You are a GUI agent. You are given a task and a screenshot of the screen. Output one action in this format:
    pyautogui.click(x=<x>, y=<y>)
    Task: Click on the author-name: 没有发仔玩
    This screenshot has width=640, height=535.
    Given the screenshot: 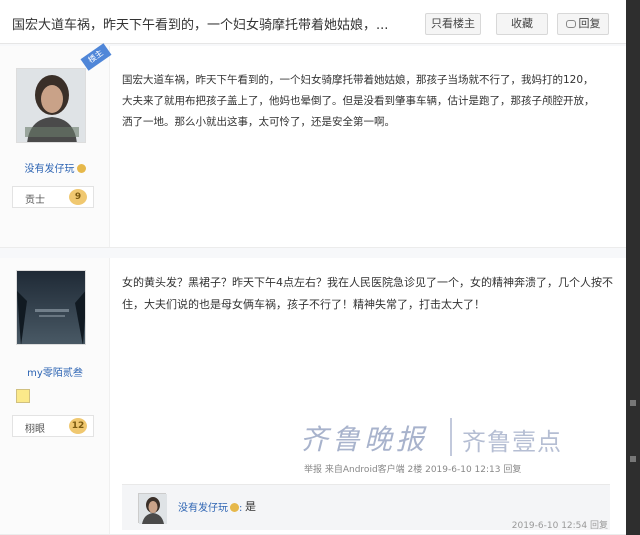 What is the action you would take?
    pyautogui.click(x=55, y=167)
    